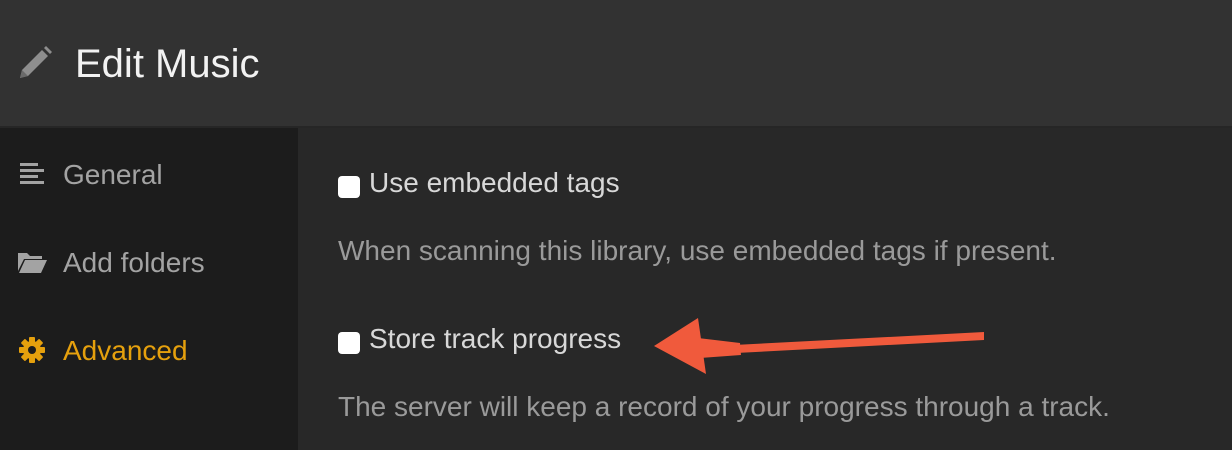  I want to click on align-icon, so click(32, 173).